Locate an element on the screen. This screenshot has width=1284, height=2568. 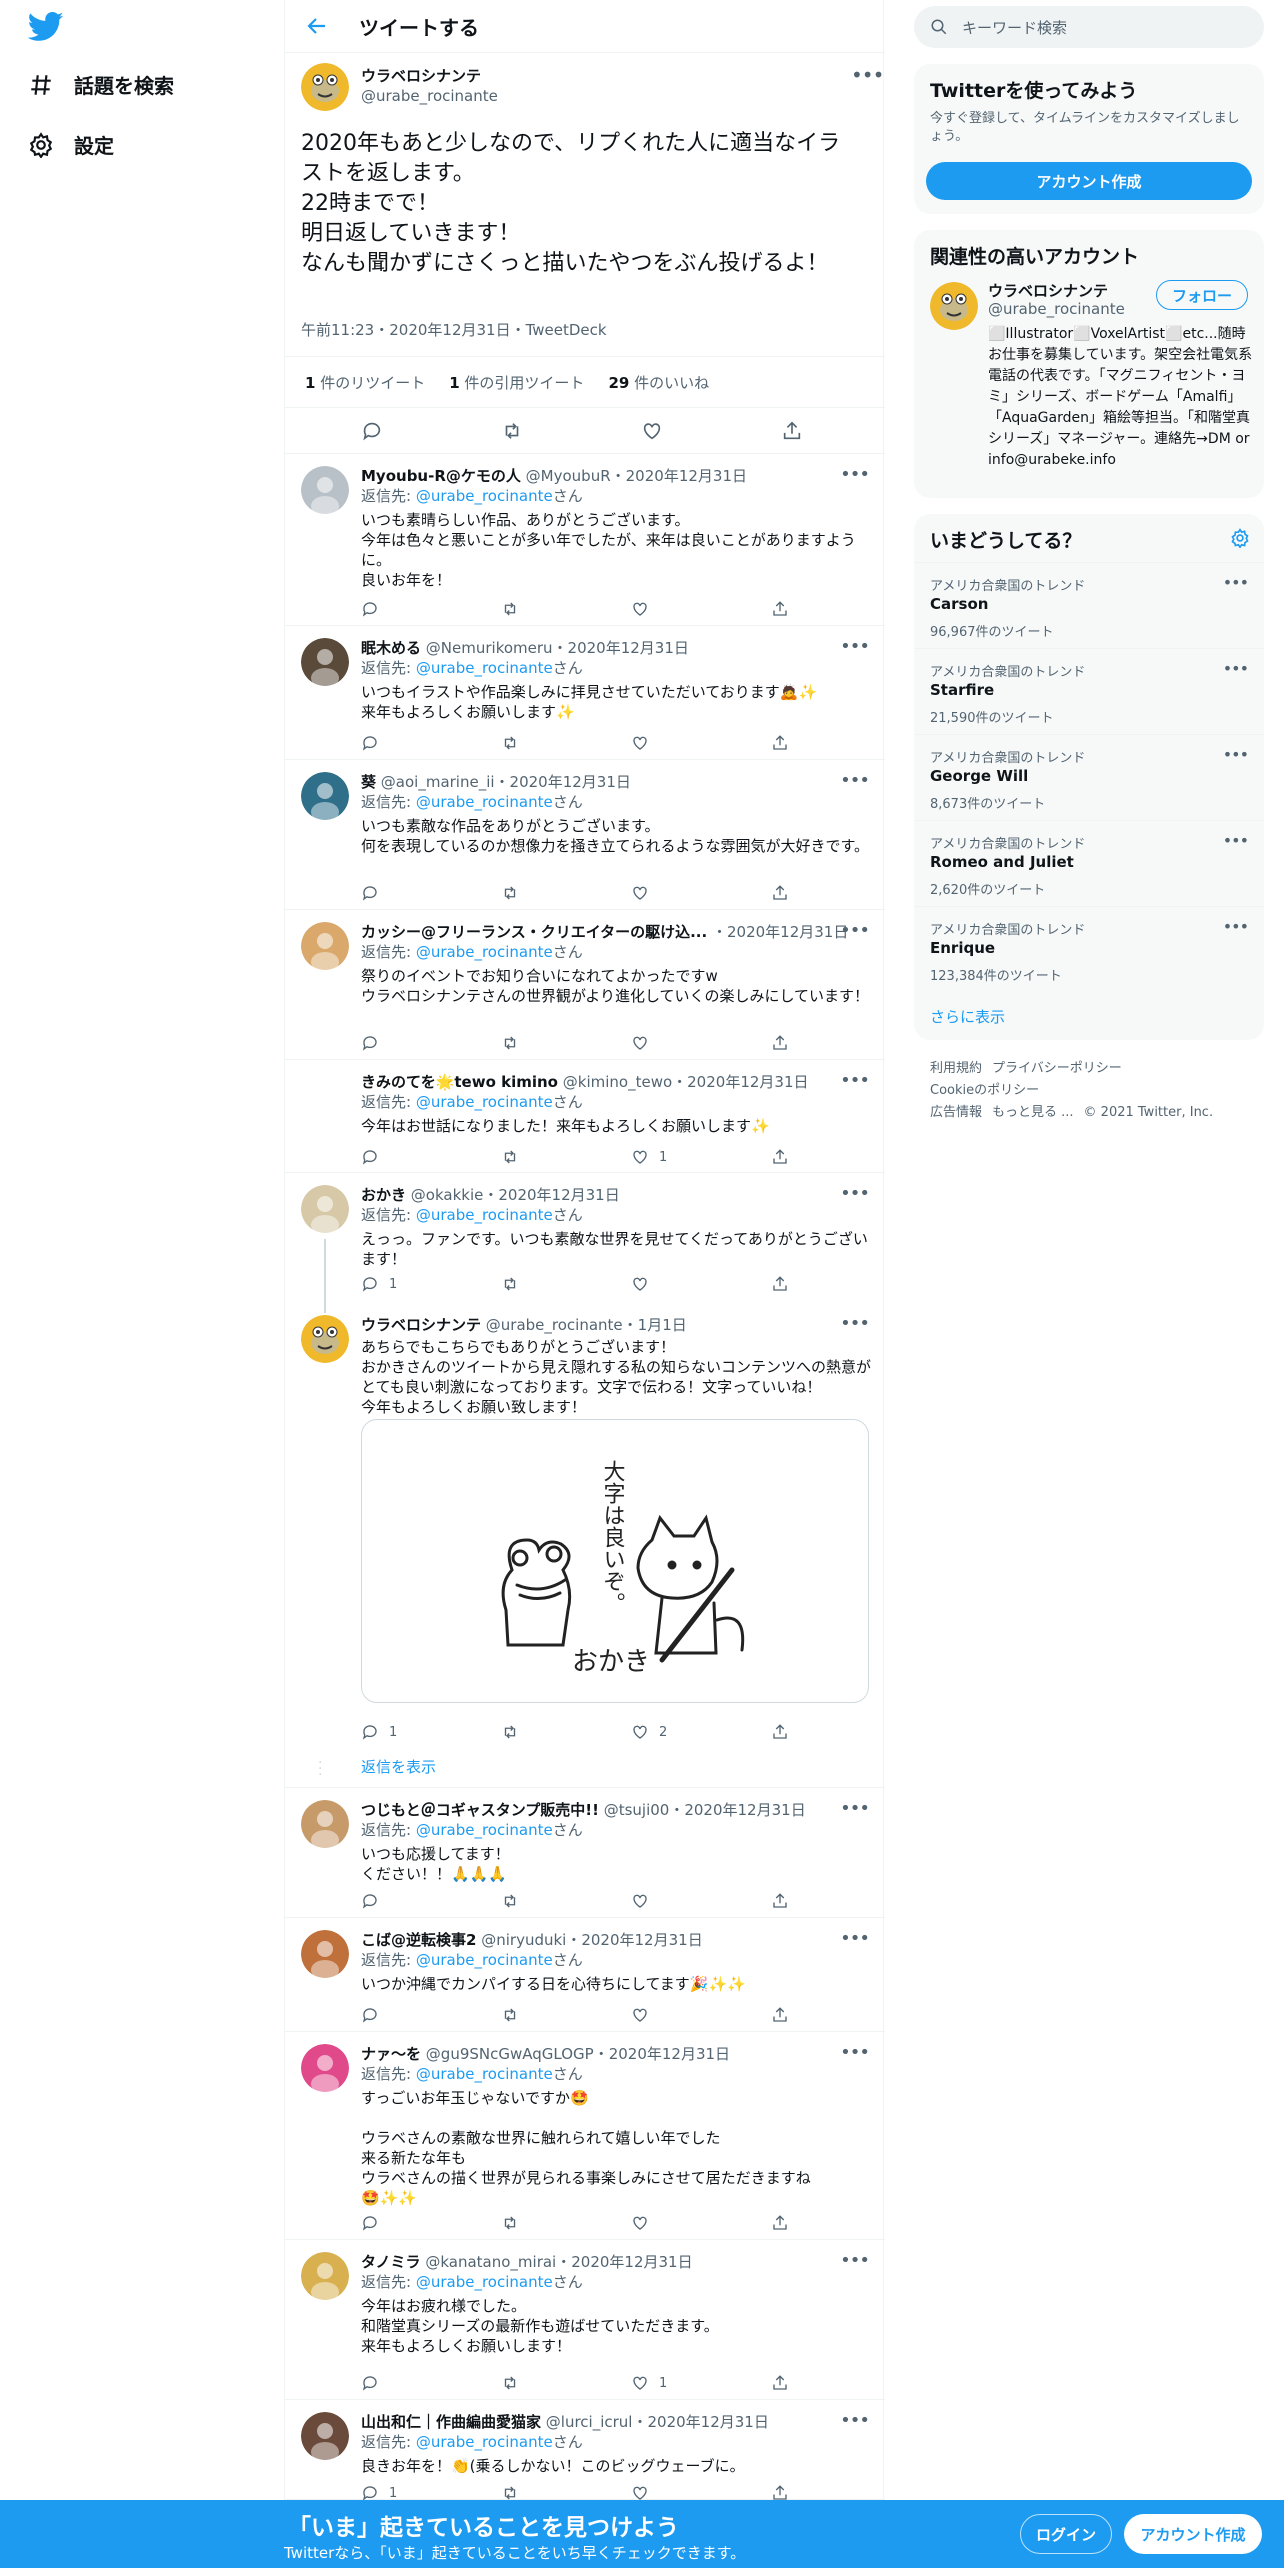
reply-author-handle: @tsuji00 is located at coordinates (637, 1810).